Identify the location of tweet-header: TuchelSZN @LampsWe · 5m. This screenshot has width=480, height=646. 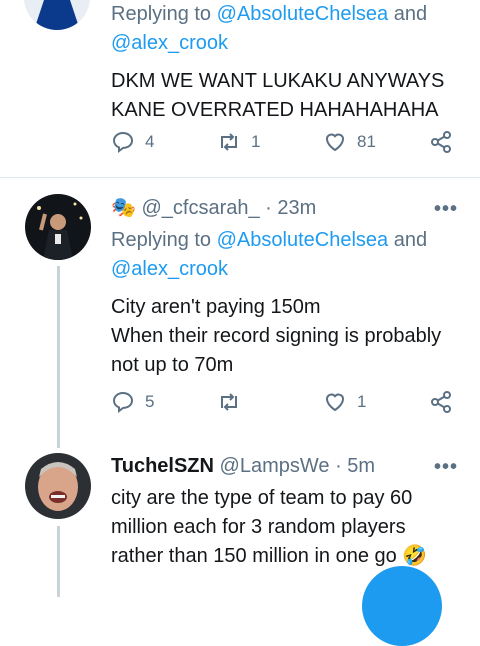
(284, 466).